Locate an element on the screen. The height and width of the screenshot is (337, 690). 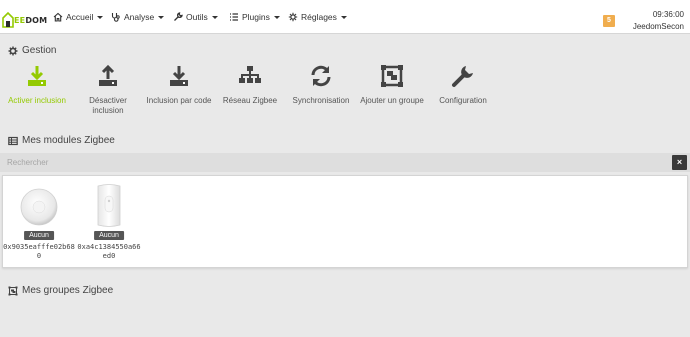
menu-reglages: Réglages is located at coordinates (317, 17).